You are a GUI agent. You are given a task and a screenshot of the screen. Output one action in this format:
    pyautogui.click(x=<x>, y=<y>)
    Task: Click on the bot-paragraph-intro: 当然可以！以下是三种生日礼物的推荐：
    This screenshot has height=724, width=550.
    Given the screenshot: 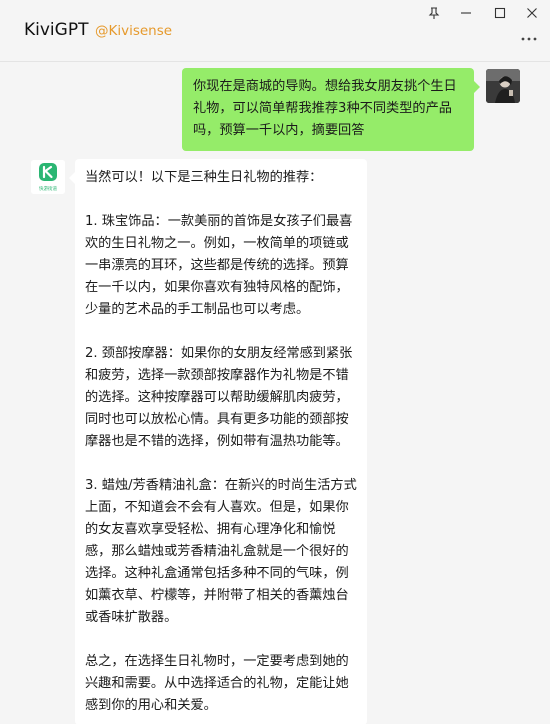 What is the action you would take?
    pyautogui.click(x=204, y=177)
    